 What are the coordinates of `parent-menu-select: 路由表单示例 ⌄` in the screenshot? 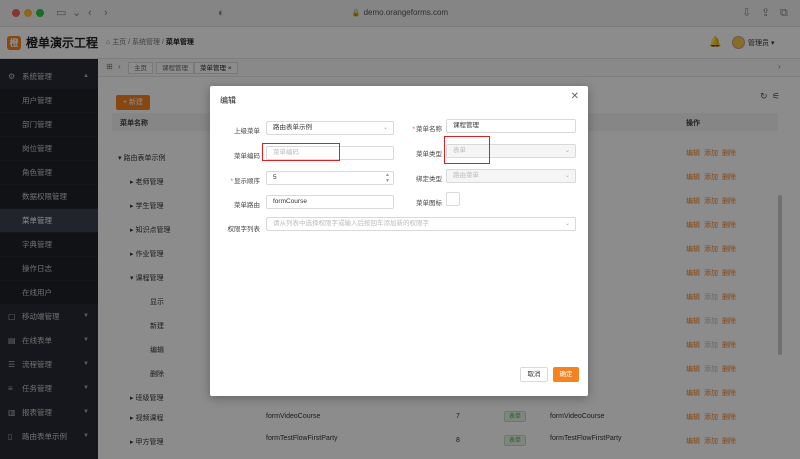 It's located at (330, 128).